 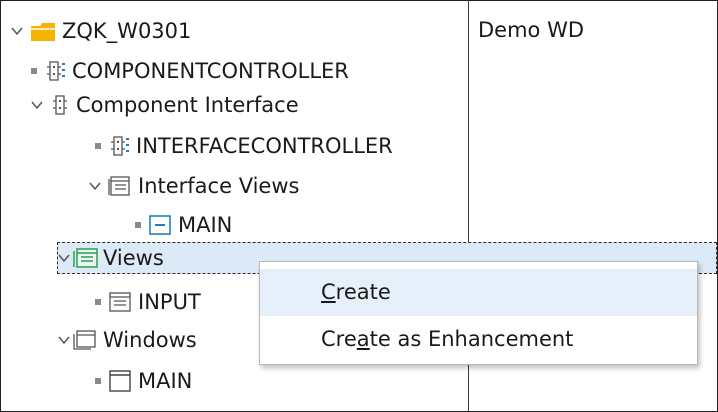 I want to click on interface-view-icon, so click(x=160, y=225).